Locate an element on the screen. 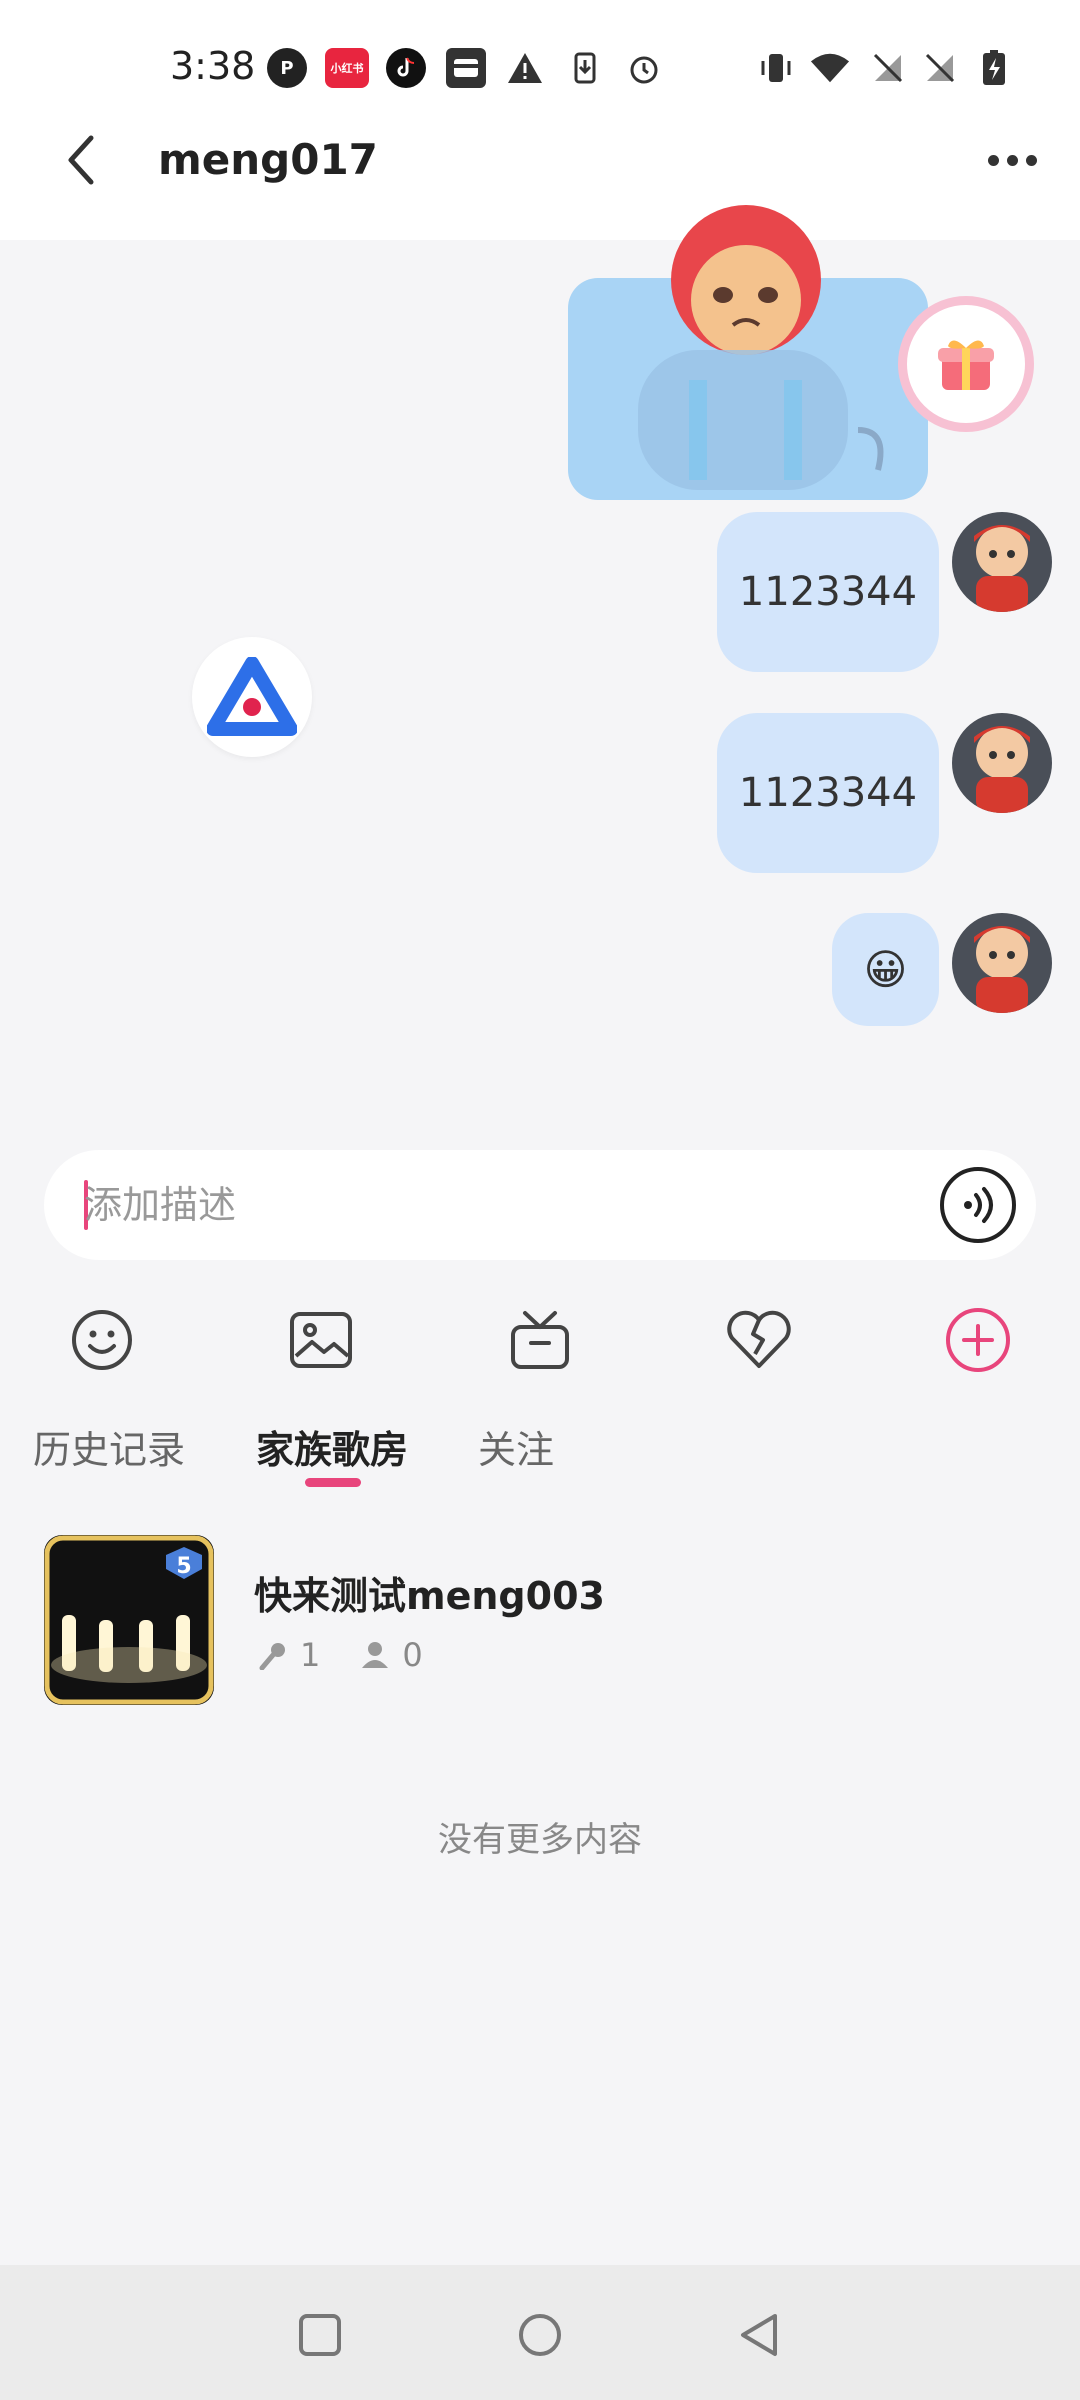  room-thumbnail: 5 is located at coordinates (129, 1620).